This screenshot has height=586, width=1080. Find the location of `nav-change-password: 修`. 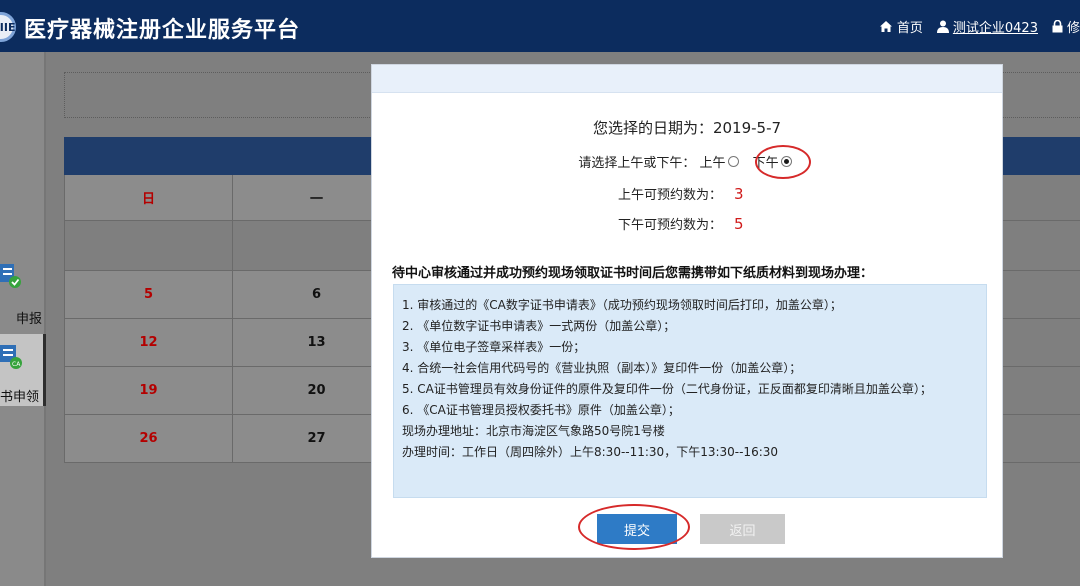

nav-change-password: 修 is located at coordinates (1066, 26).